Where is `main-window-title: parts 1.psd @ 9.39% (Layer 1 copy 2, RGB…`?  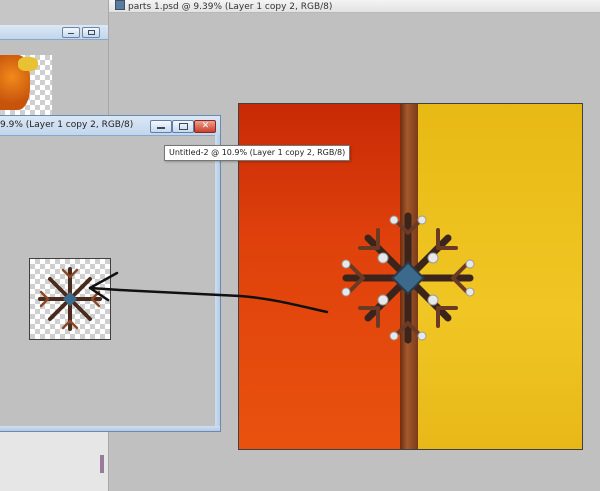 main-window-title: parts 1.psd @ 9.39% (Layer 1 copy 2, RGB… is located at coordinates (230, 7).